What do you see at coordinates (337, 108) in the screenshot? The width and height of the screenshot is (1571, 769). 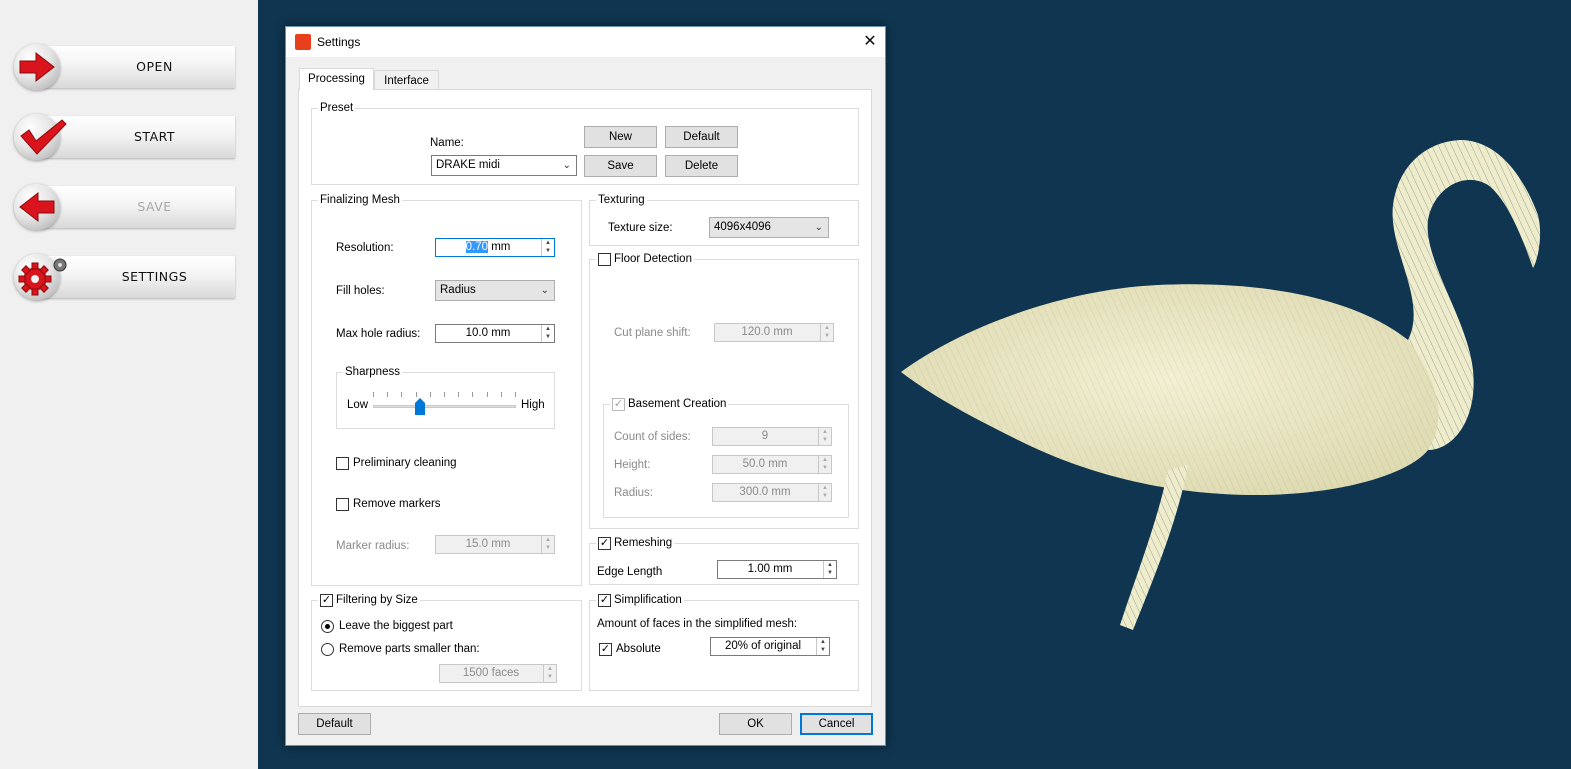 I see `preset-title: Preset` at bounding box center [337, 108].